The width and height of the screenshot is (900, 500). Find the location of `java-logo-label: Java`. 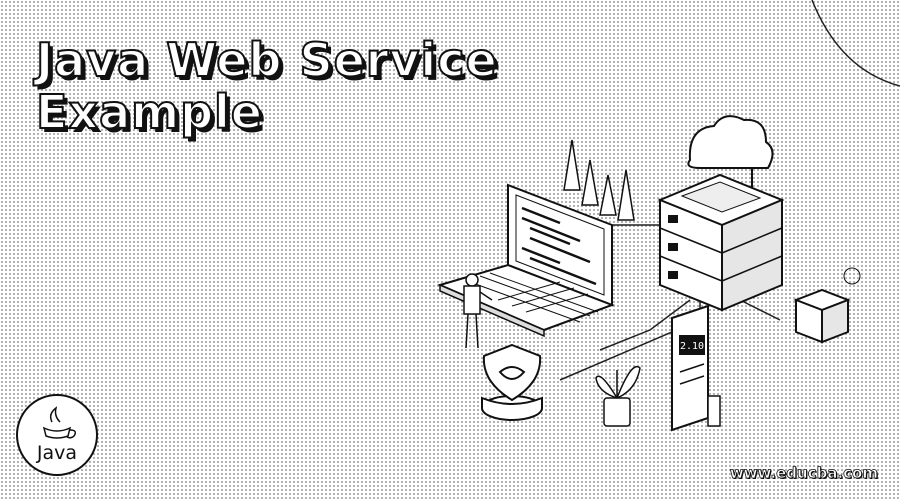

java-logo-label: Java is located at coordinates (57, 453).